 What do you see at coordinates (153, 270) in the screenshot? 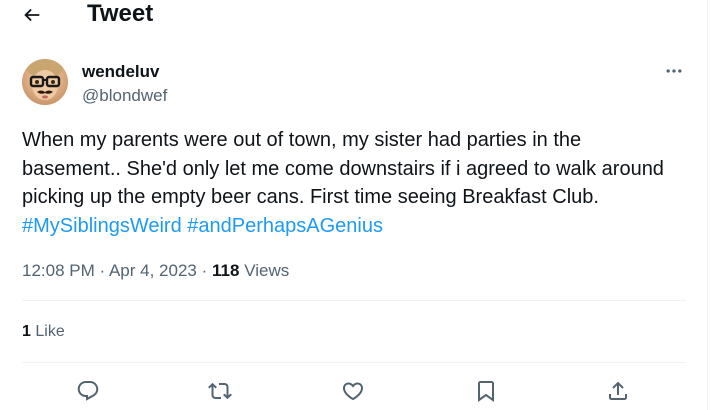
I see `tweet-date: Apr 4, 2023` at bounding box center [153, 270].